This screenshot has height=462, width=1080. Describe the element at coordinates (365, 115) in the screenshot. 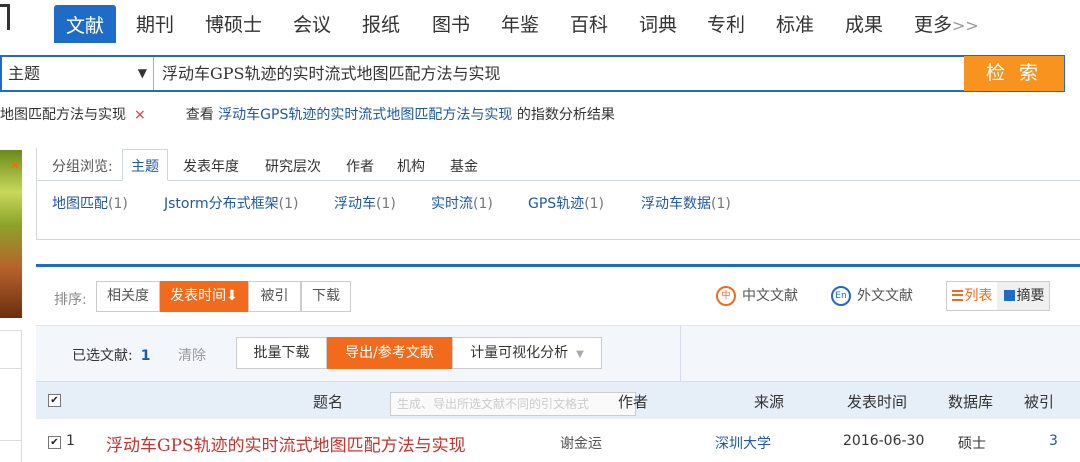

I see `index-analysis-link: 浮动车GPS轨迹的实时流式地图匹配方法与实现` at that location.